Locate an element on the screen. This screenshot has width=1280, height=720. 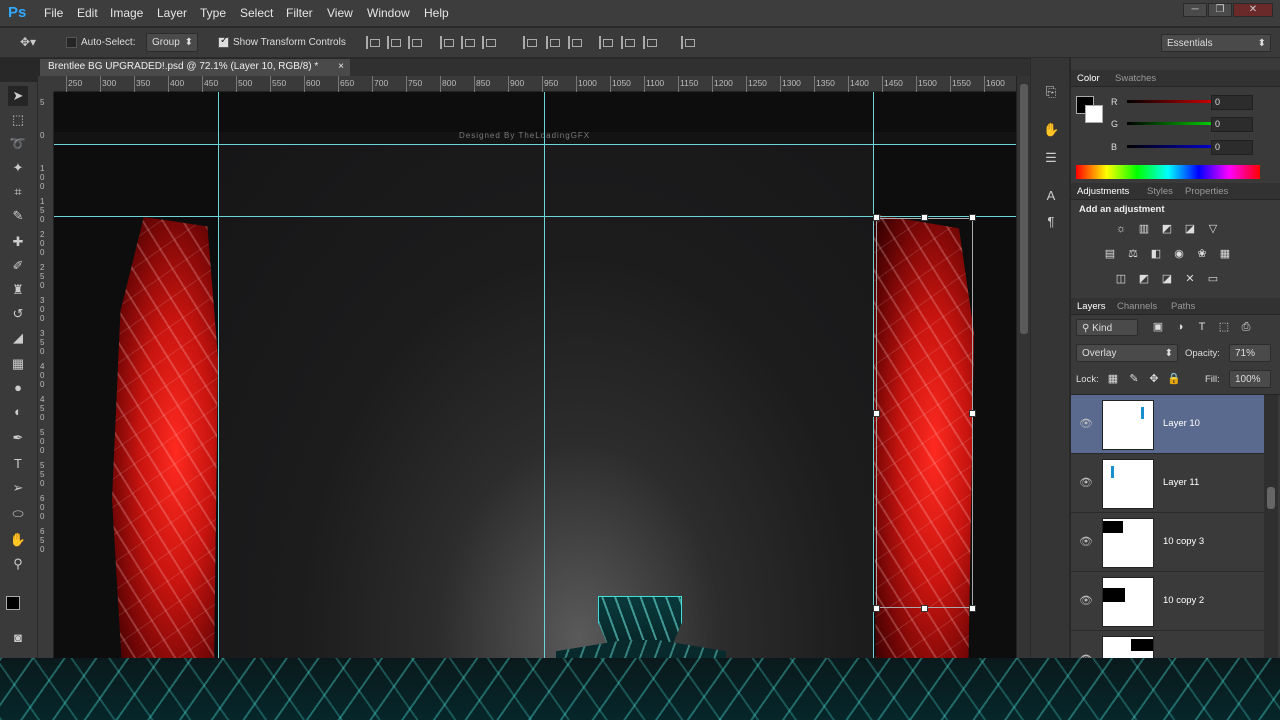
tab-paths: Paths is located at coordinates (1183, 306).